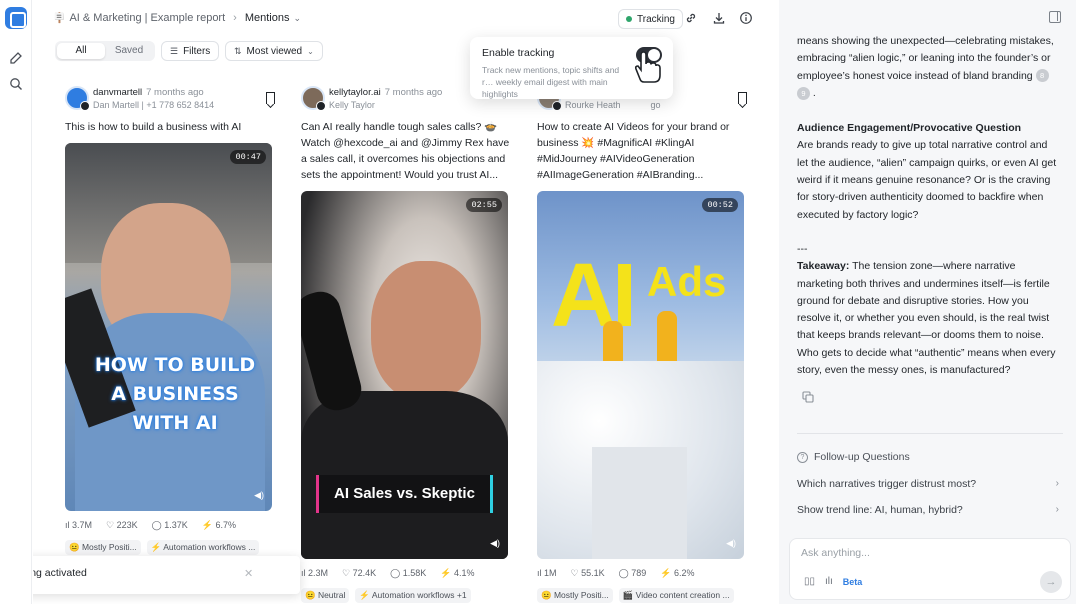  What do you see at coordinates (632, 573) in the screenshot?
I see `comments-stat: ◯ 789` at bounding box center [632, 573].